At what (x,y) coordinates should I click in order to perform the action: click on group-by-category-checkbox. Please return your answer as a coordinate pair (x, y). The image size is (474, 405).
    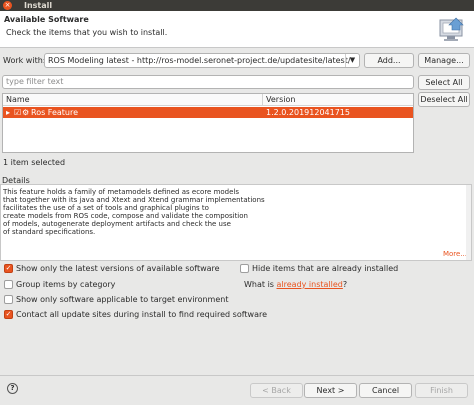
    Looking at the image, I should click on (8, 284).